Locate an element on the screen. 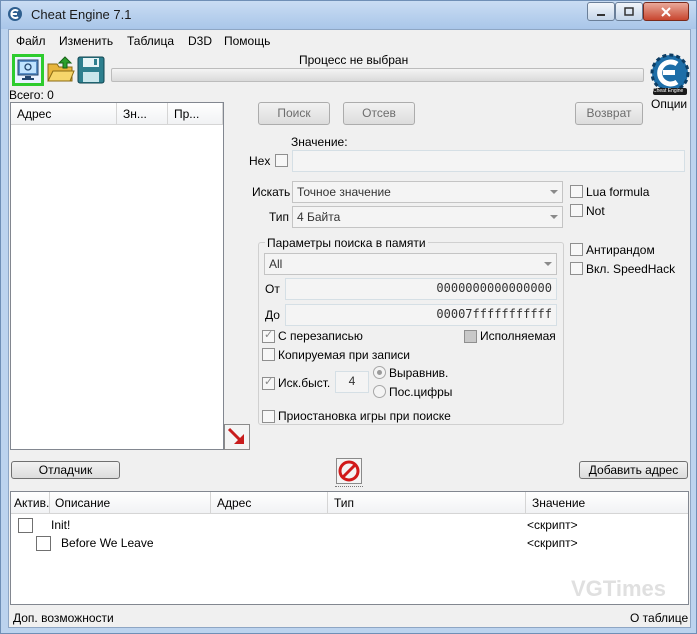 The height and width of the screenshot is (634, 697). scan-progress-bar is located at coordinates (377, 75).